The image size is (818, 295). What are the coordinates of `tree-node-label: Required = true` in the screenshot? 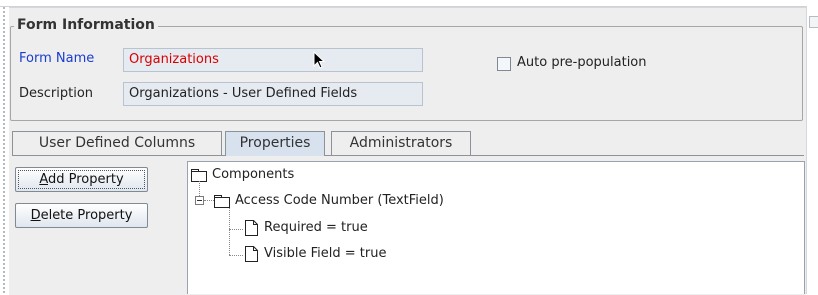 It's located at (316, 227).